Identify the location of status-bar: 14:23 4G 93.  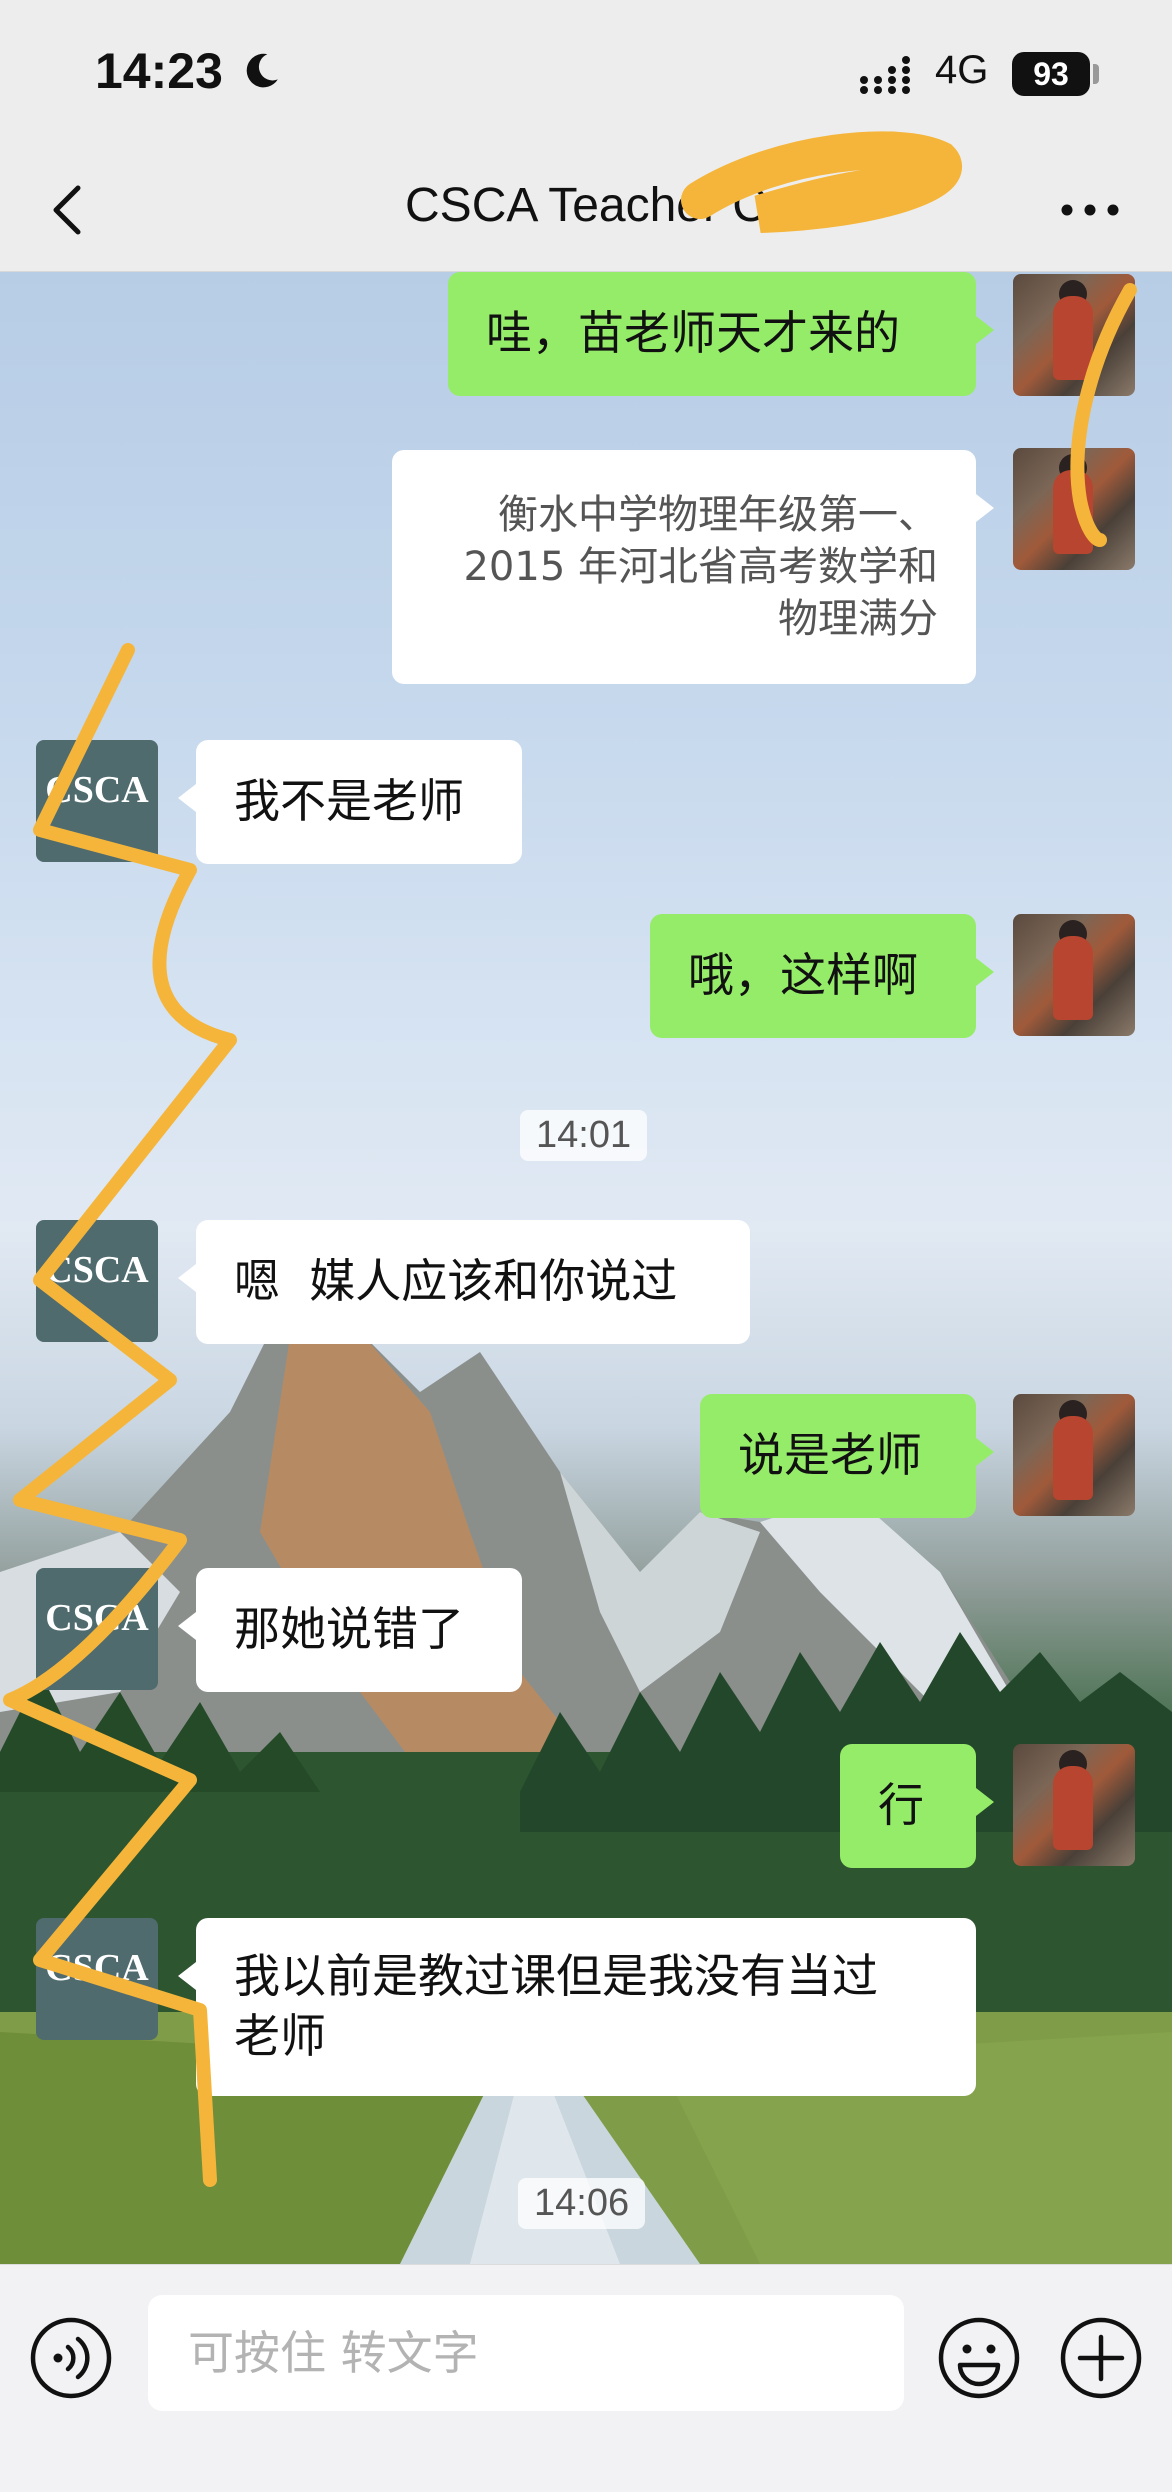
(586, 75).